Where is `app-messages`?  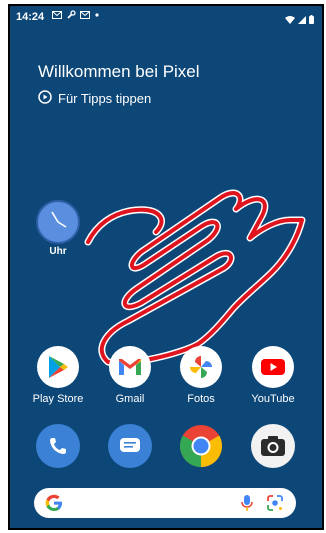 app-messages is located at coordinates (130, 446).